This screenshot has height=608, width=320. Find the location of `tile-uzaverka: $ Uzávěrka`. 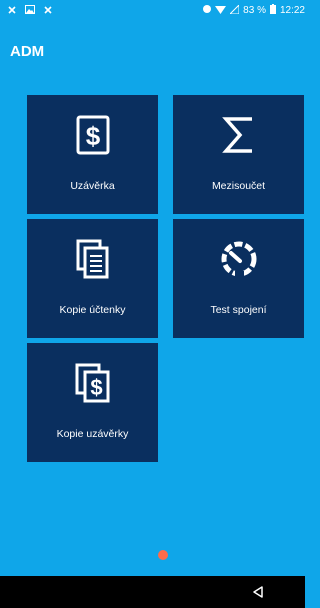

tile-uzaverka: $ Uzávěrka is located at coordinates (92, 154).